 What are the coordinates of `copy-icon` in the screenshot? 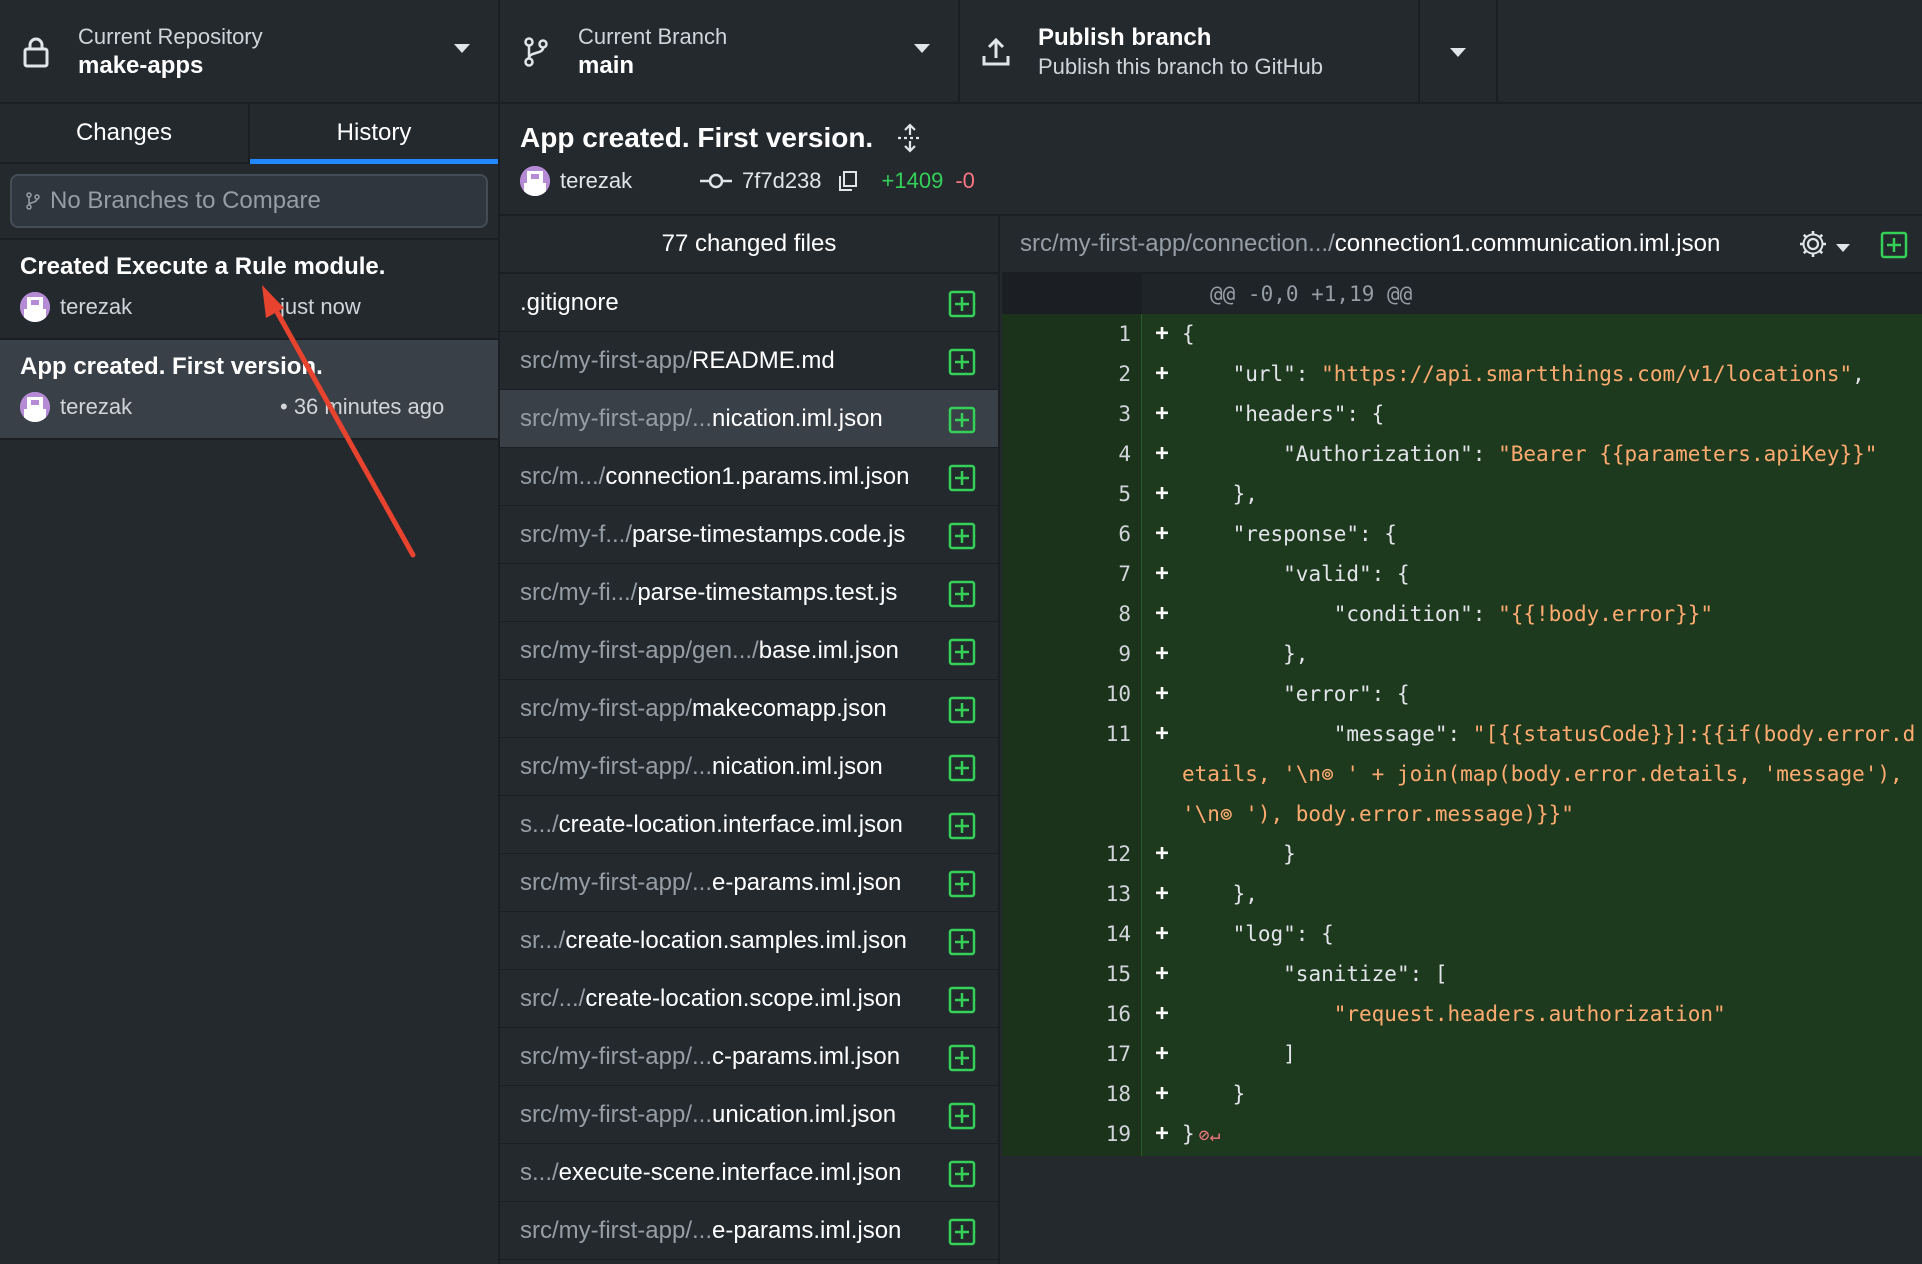 It's located at (848, 181).